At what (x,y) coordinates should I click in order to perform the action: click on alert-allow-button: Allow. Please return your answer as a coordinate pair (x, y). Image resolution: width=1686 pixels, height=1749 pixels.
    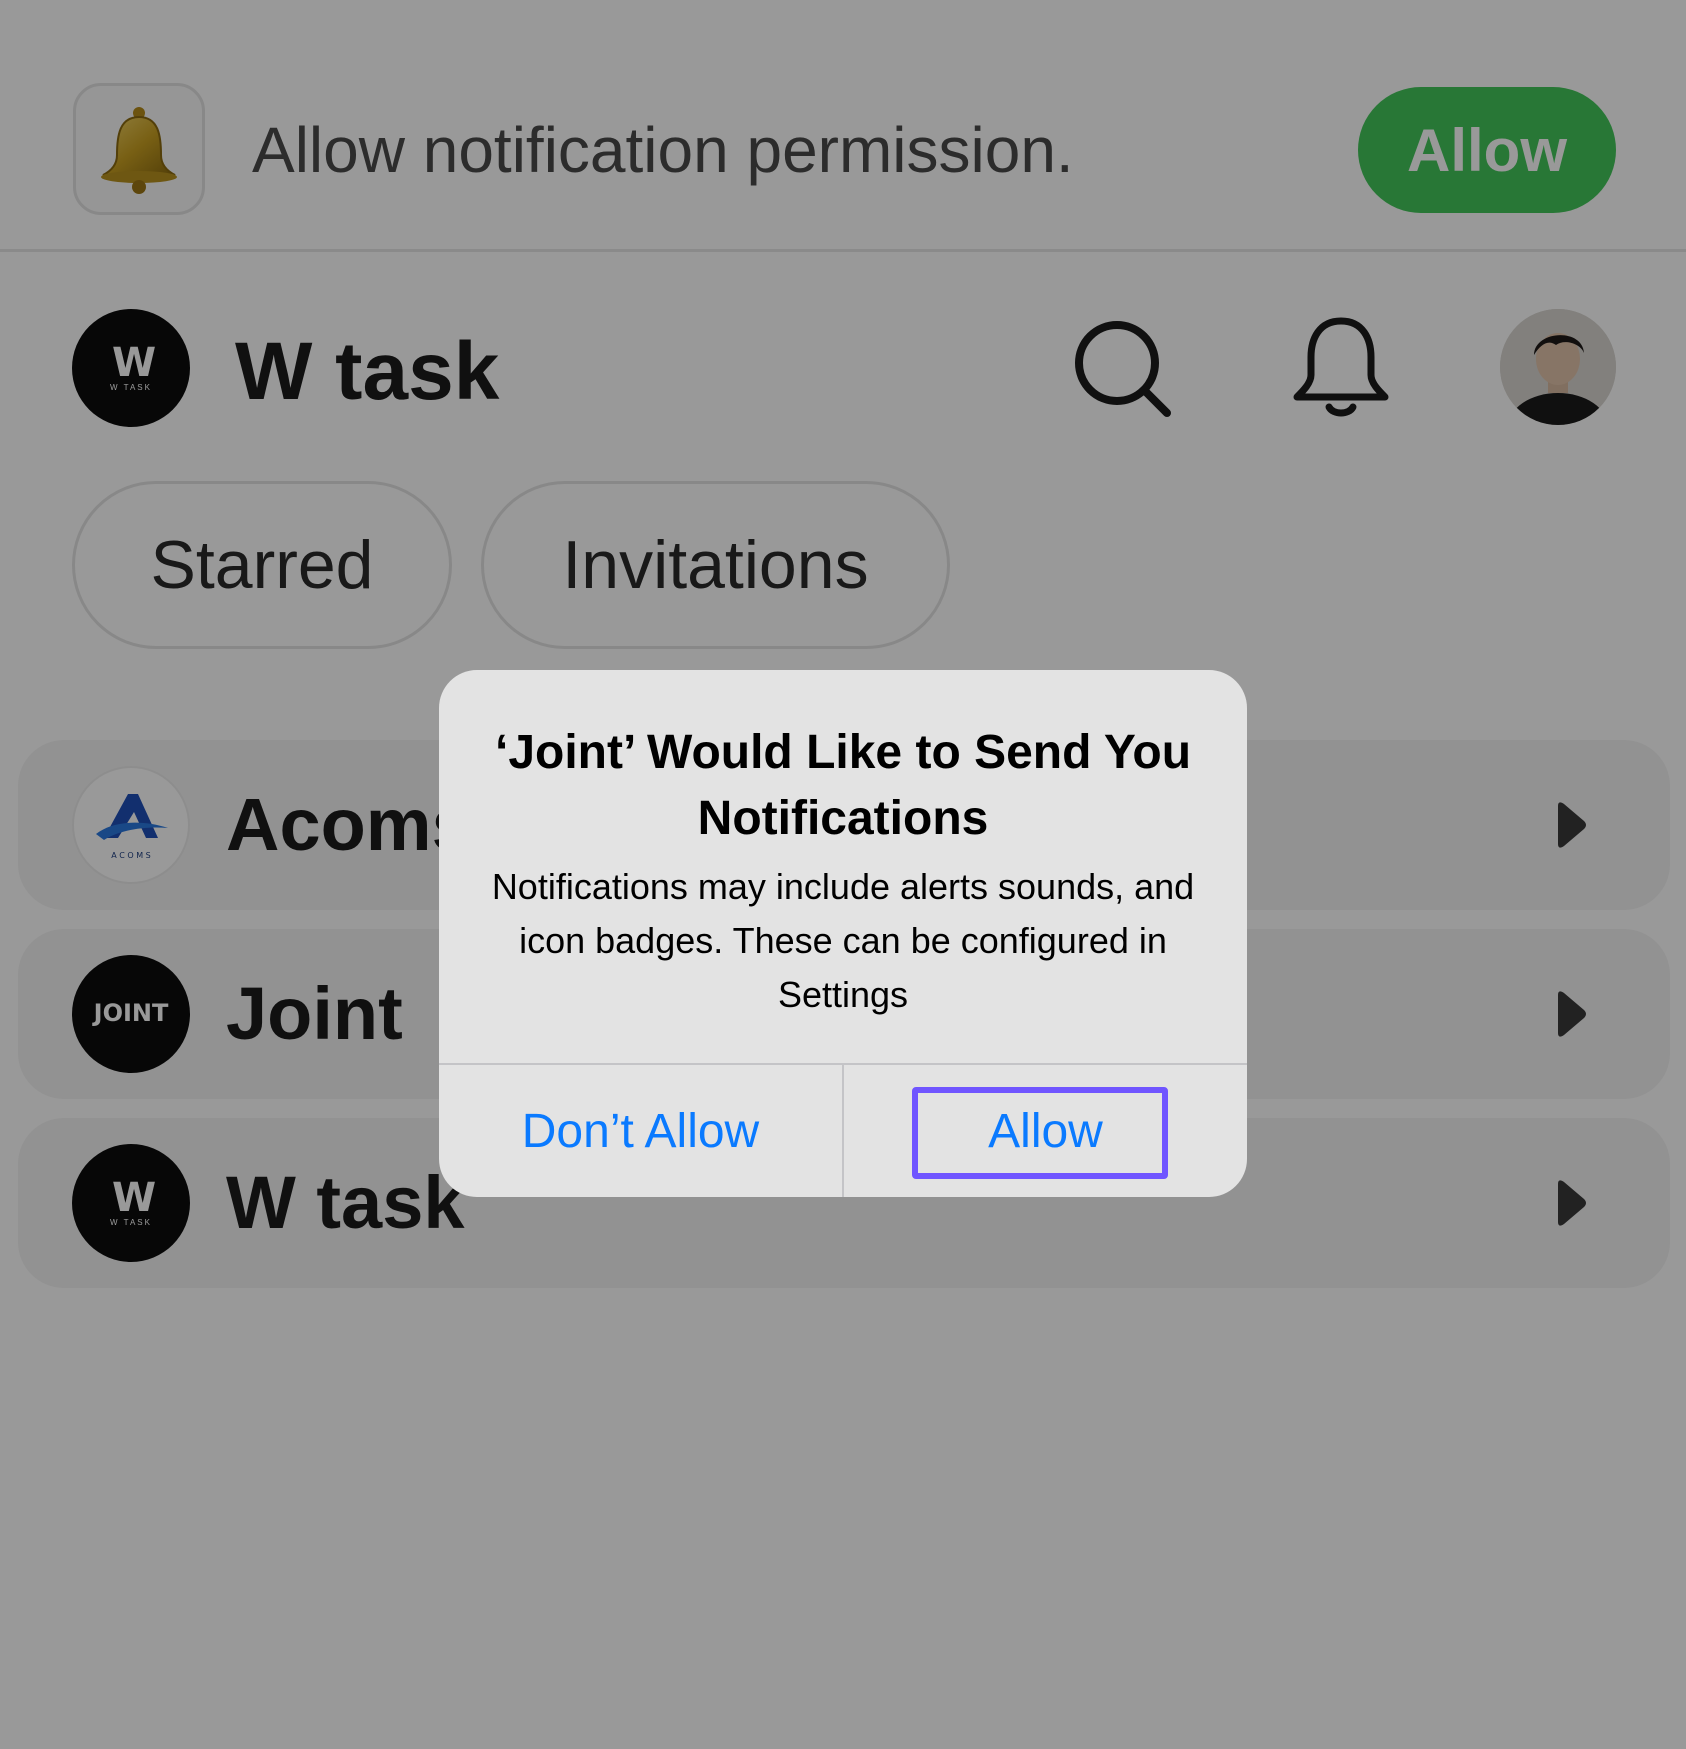
    Looking at the image, I should click on (1045, 1131).